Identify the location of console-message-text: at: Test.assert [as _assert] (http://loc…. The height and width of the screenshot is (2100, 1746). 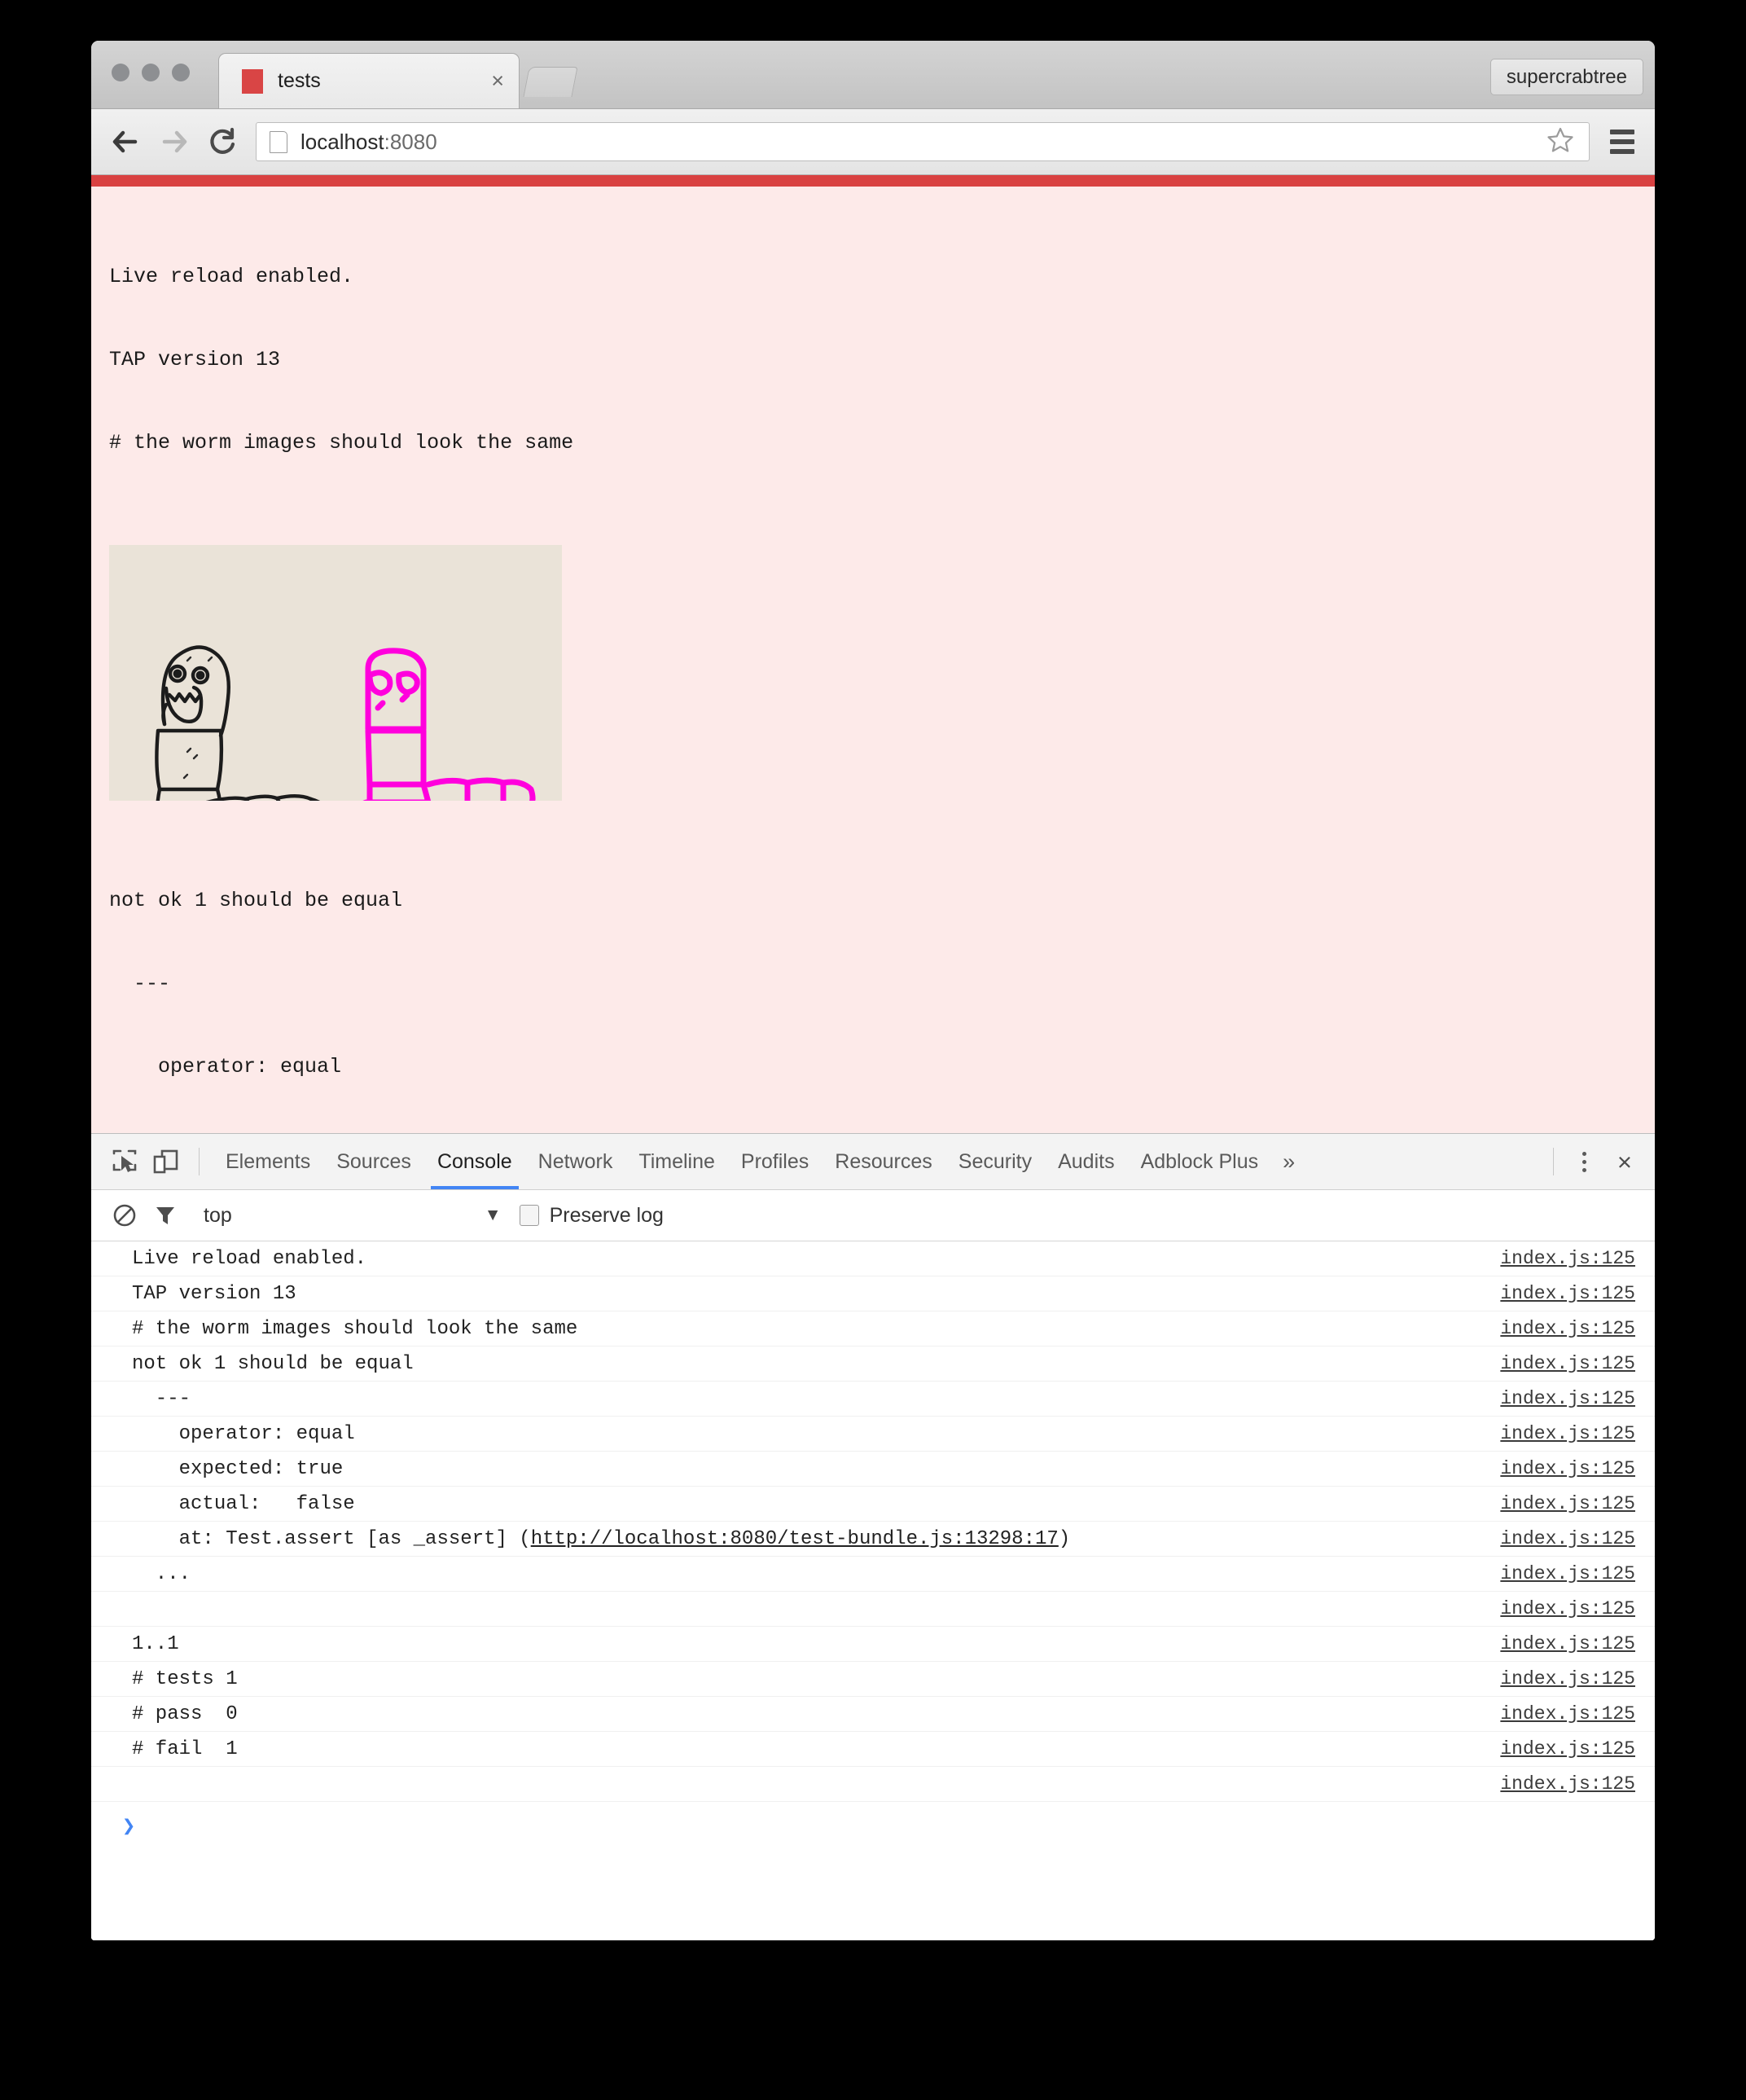
(601, 1538).